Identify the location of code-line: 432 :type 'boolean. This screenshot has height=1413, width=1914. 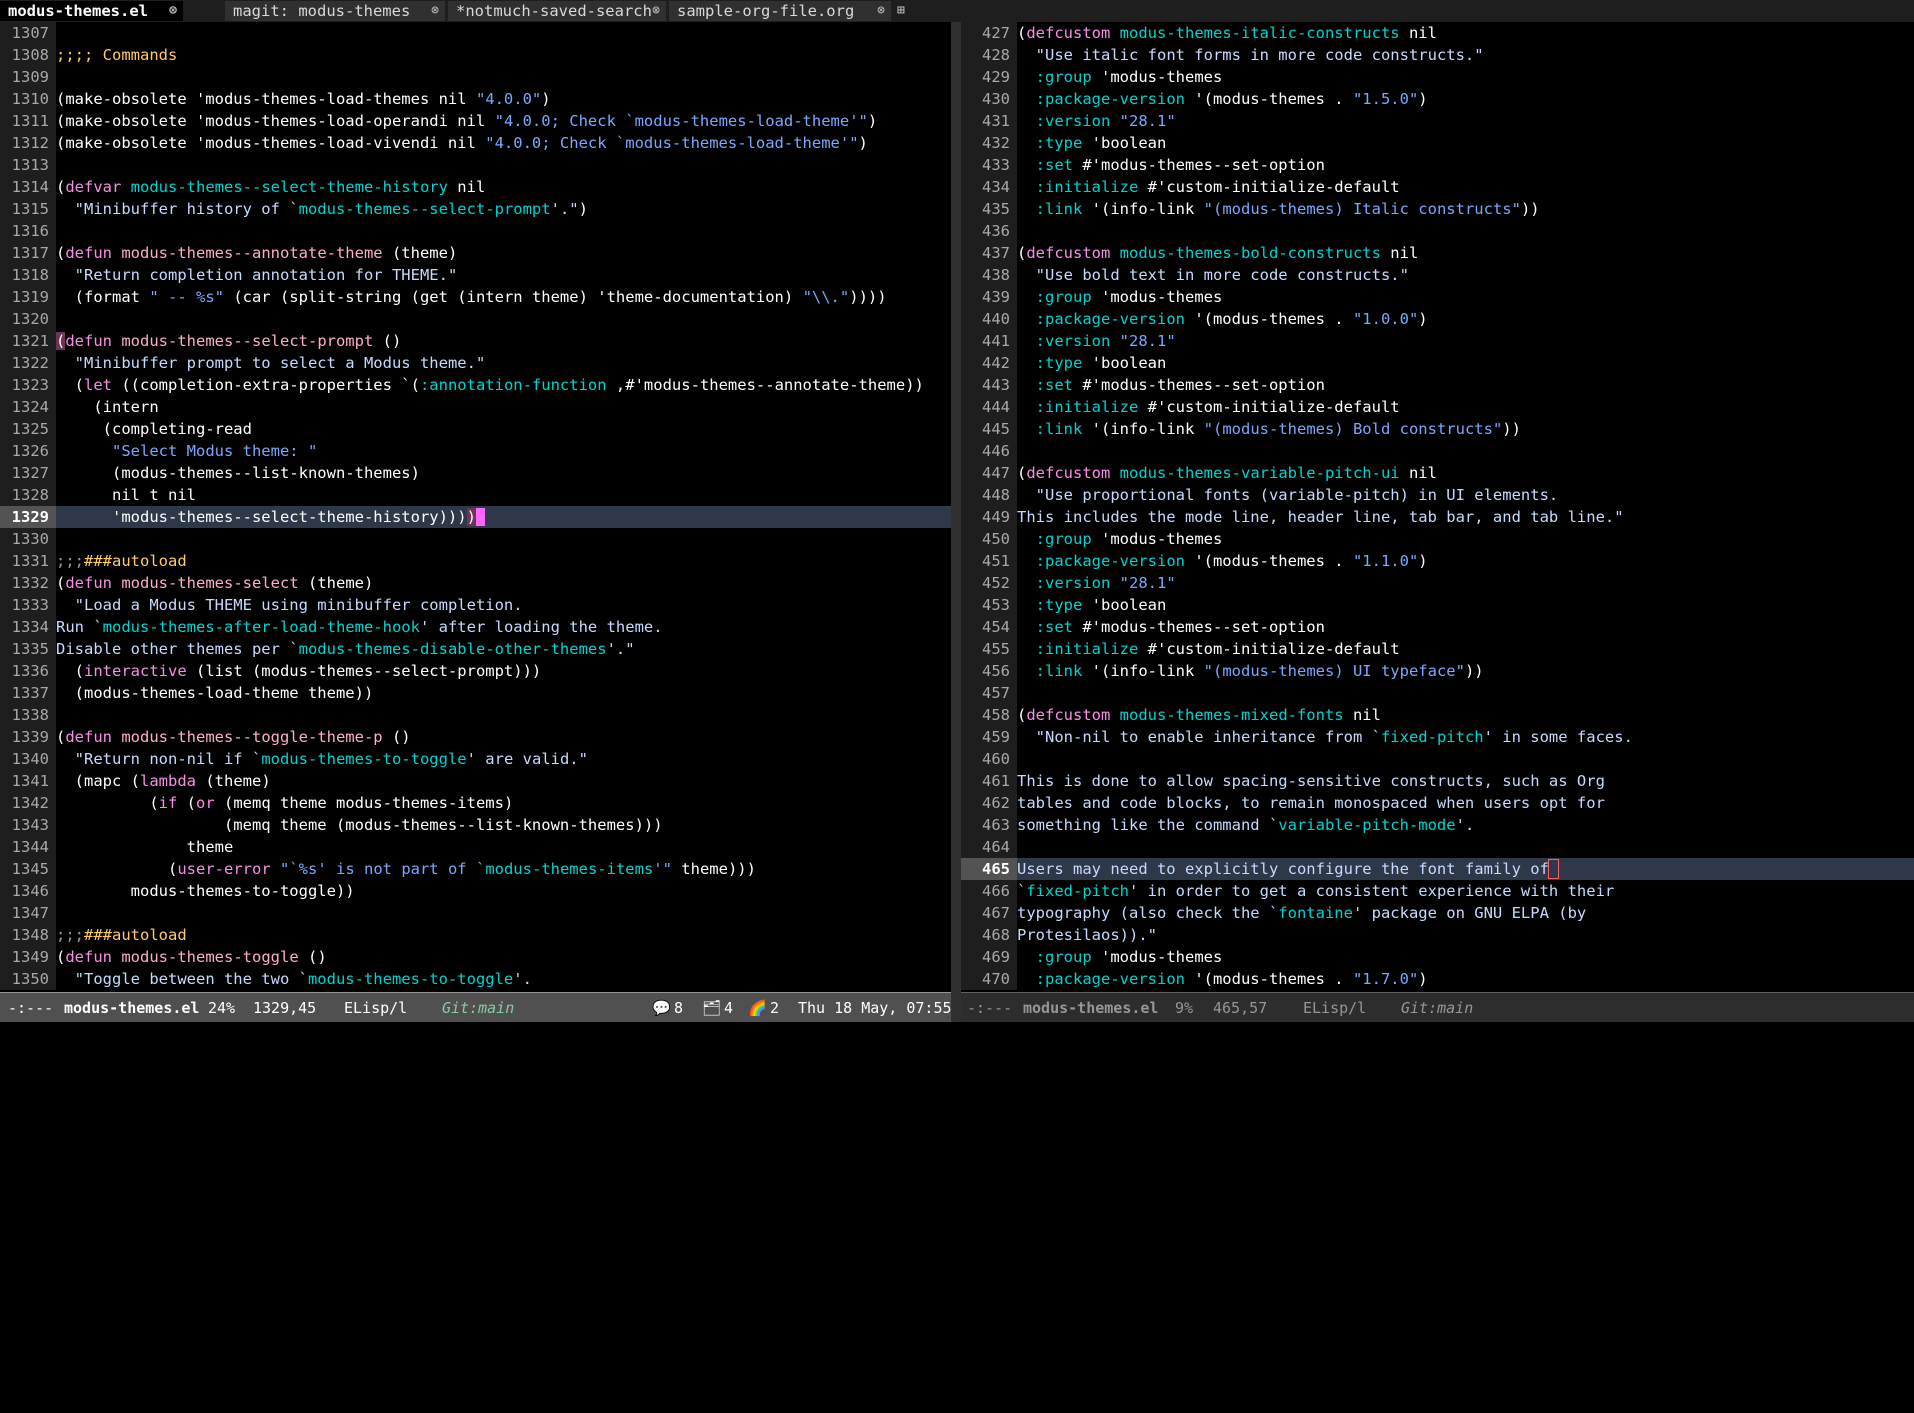
(1437, 143).